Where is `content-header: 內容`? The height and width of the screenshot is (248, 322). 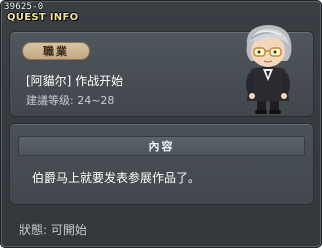 content-header: 內容 is located at coordinates (161, 146).